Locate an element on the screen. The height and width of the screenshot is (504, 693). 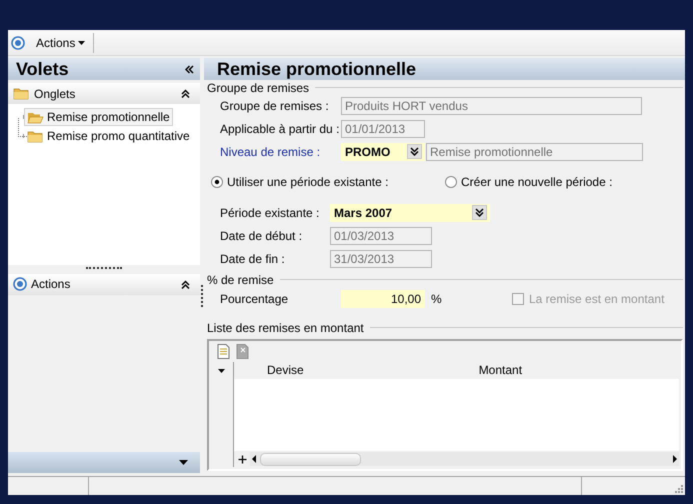
percentage-field: 10,00 is located at coordinates (383, 299).